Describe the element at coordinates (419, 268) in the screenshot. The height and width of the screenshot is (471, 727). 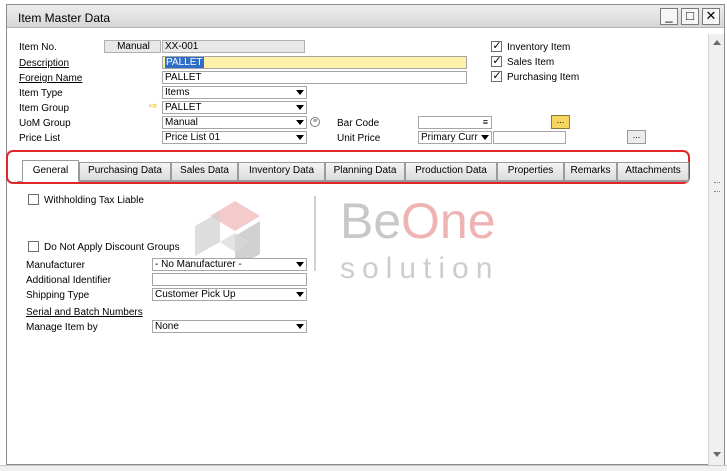
I see `watermark-tagline: solution` at that location.